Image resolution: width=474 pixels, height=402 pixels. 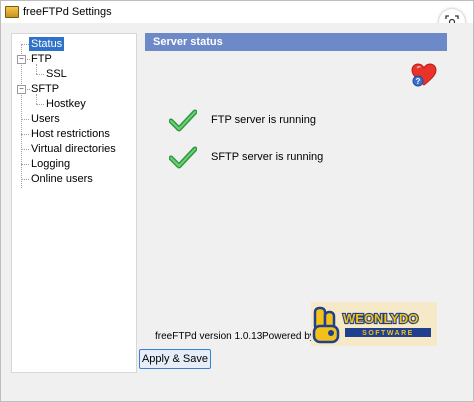 What do you see at coordinates (67, 12) in the screenshot?
I see `window-title: freeFTPd Settings` at bounding box center [67, 12].